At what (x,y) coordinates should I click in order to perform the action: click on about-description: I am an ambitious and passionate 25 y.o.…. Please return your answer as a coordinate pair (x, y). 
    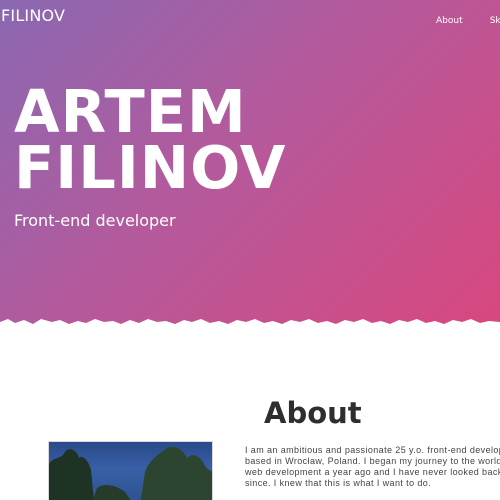
    Looking at the image, I should click on (372, 466).